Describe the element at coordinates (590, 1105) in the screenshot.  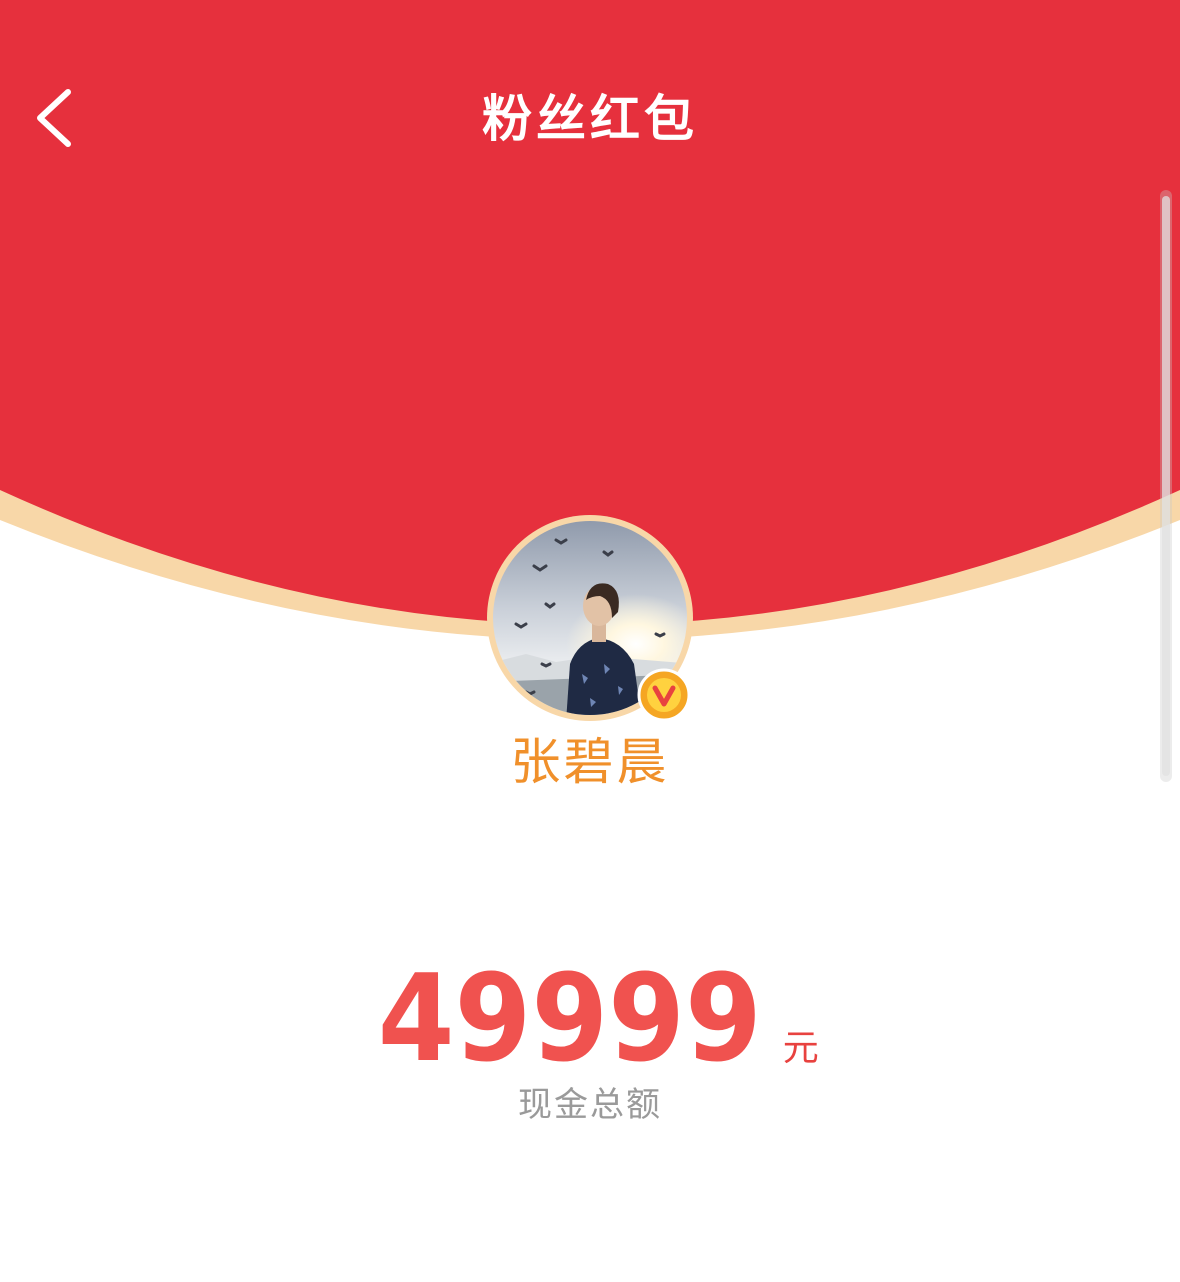
I see `amount-label: 现金总额` at that location.